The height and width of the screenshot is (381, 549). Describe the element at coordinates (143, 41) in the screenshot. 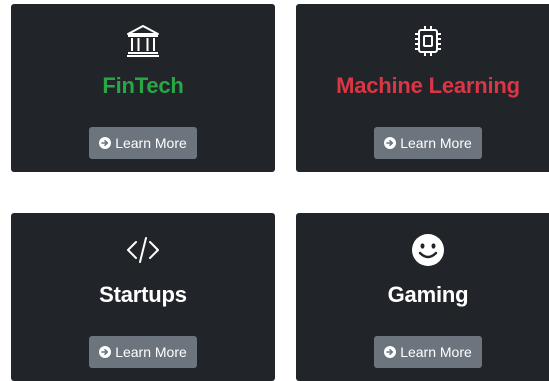

I see `bank-icon` at that location.